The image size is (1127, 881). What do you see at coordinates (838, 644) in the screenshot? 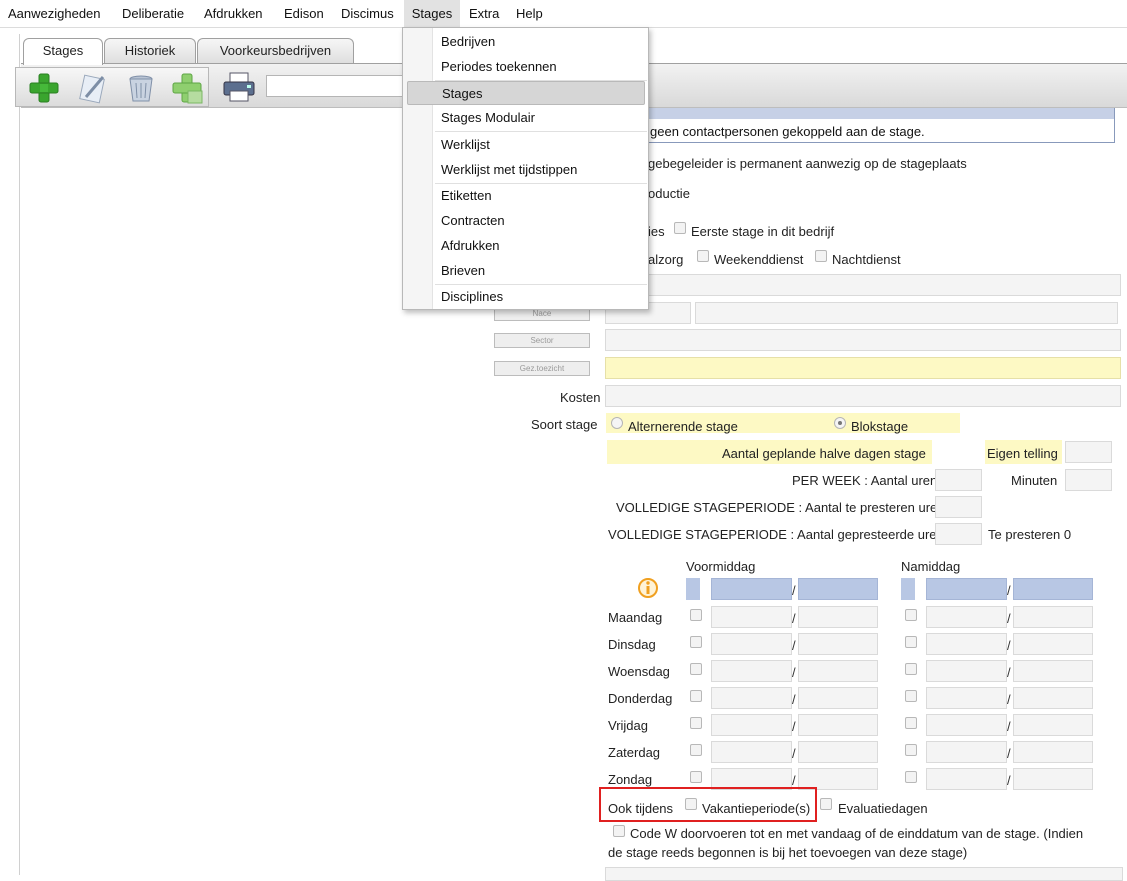
I see `dinsdag-voormiddag-end` at bounding box center [838, 644].